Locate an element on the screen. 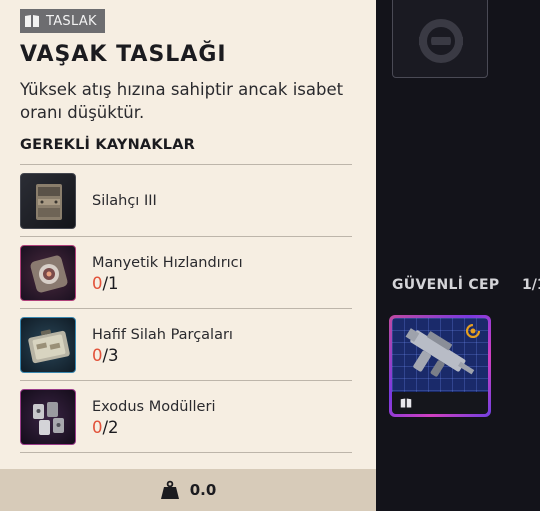 Image resolution: width=540 pixels, height=511 pixels. requirement-row: Exodus Modülleri 0/2 is located at coordinates (186, 417).